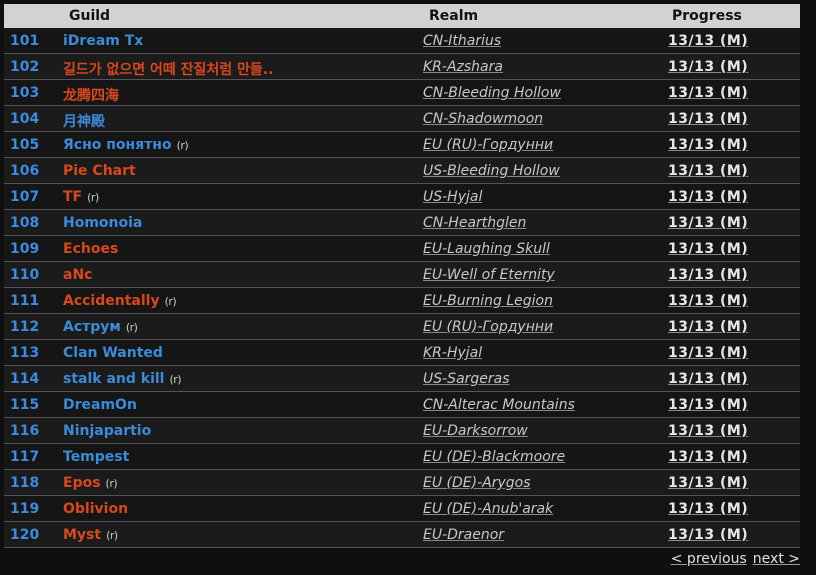  I want to click on guild-name-link: Homonoia, so click(102, 223).